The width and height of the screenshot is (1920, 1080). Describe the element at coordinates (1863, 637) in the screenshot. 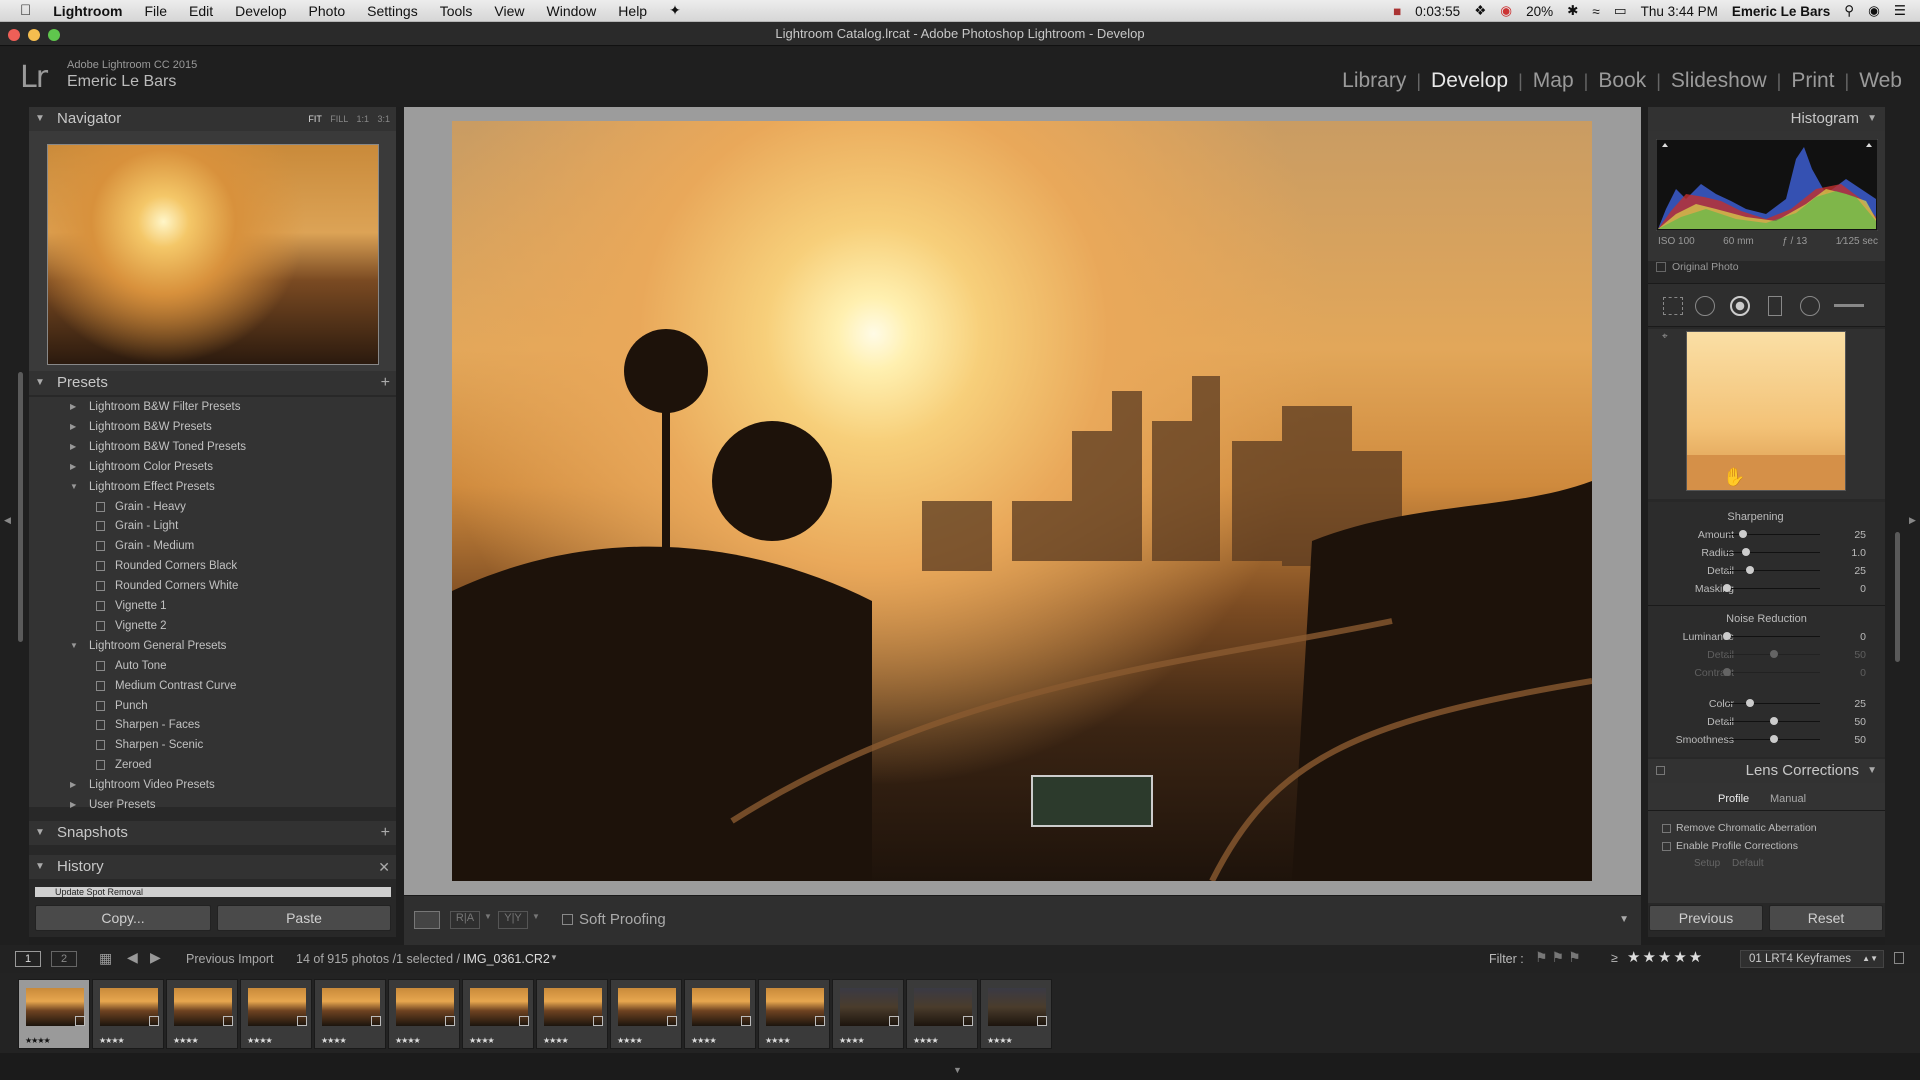

I see `slider-value: 0` at that location.